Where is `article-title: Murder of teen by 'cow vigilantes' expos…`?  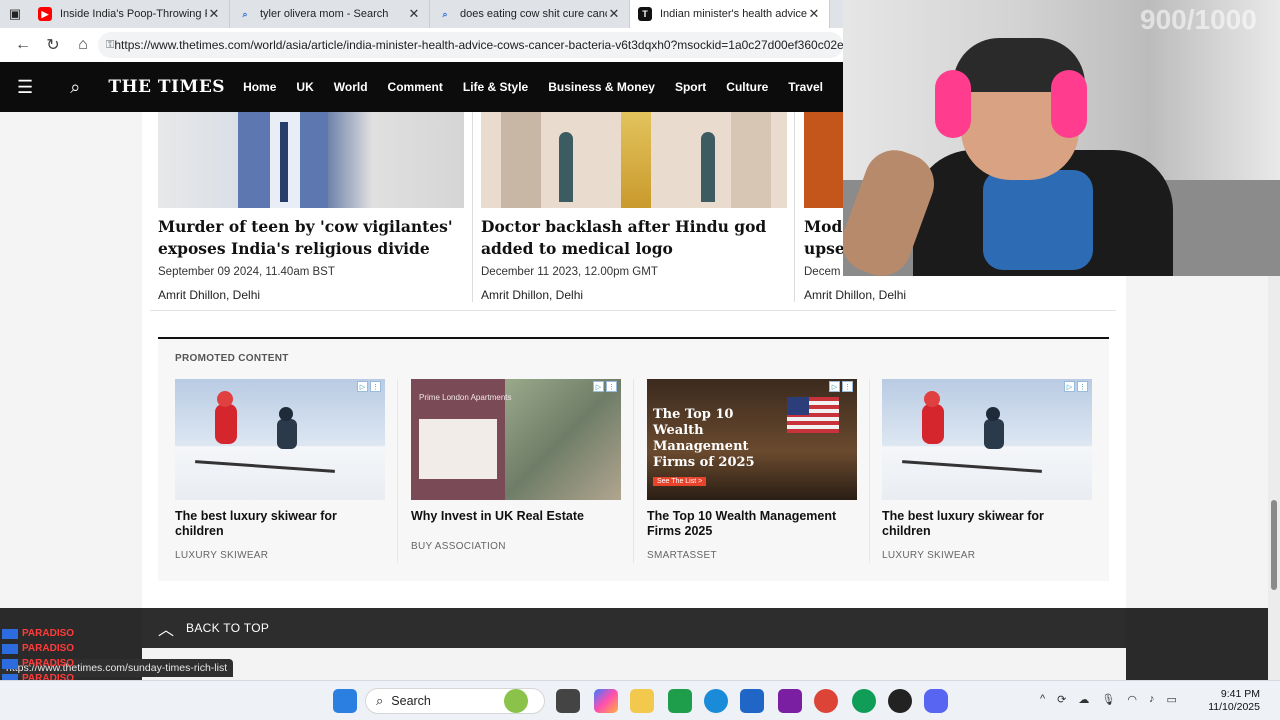
article-title: Murder of teen by 'cow vigilantes' expos… is located at coordinates (311, 238).